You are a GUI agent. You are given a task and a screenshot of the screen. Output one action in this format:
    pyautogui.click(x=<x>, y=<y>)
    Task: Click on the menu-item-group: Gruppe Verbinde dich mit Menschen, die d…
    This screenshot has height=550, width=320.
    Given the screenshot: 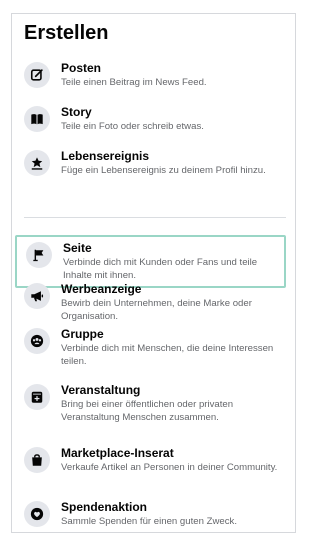 What is the action you would take?
    pyautogui.click(x=150, y=347)
    